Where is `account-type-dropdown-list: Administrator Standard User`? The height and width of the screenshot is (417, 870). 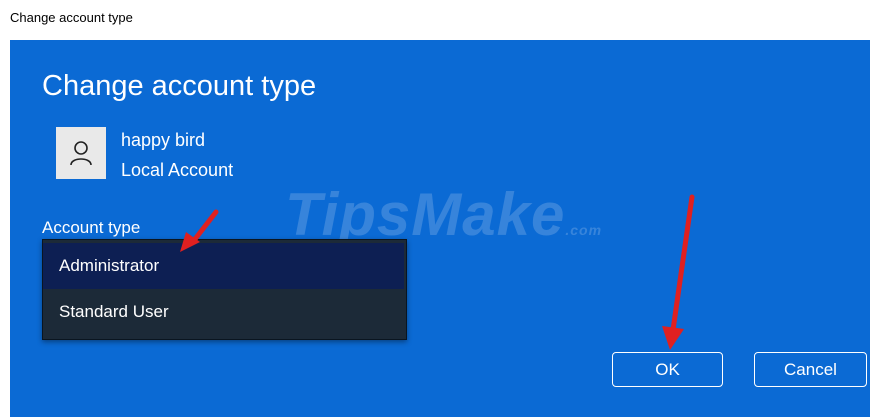
account-type-dropdown-list: Administrator Standard User is located at coordinates (224, 289).